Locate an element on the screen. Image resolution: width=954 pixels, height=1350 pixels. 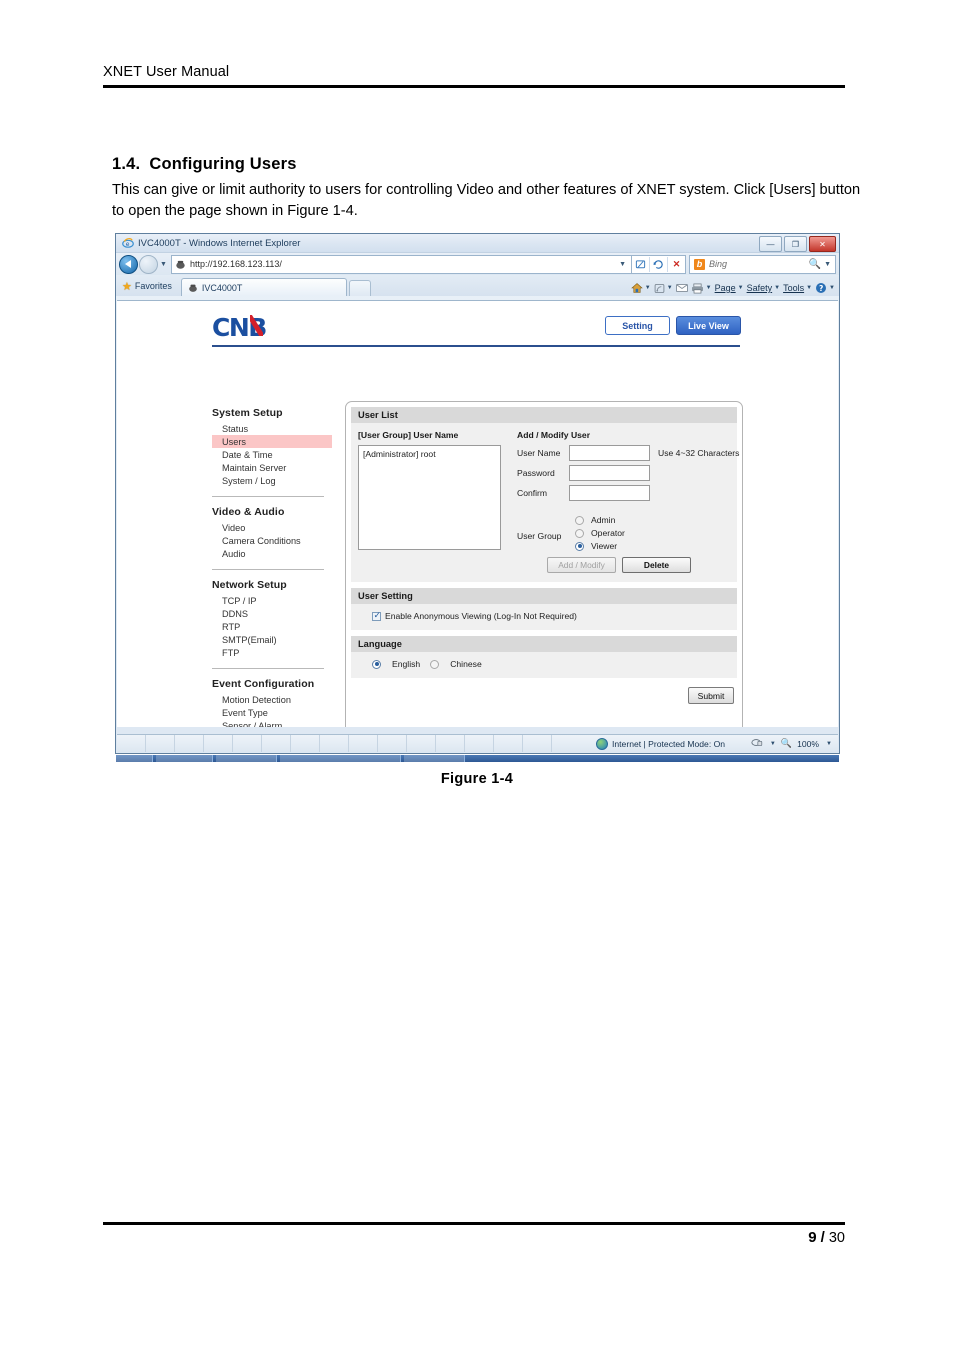
user-name-input is located at coordinates (609, 453).